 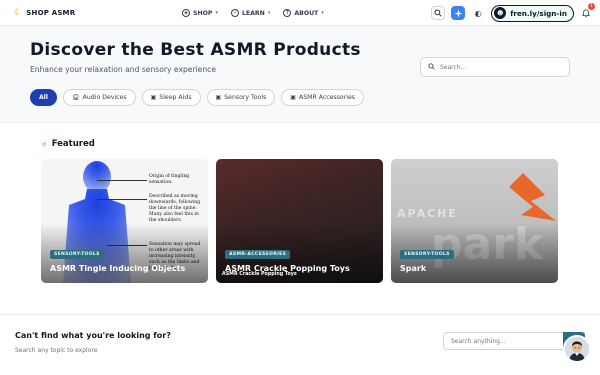 I want to click on ai-assist-button, so click(x=458, y=13).